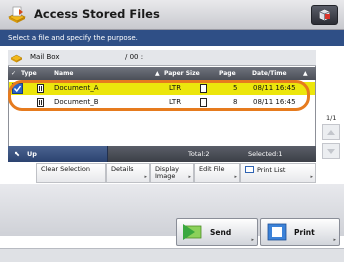  I want to click on scroll-down-button, so click(331, 151).